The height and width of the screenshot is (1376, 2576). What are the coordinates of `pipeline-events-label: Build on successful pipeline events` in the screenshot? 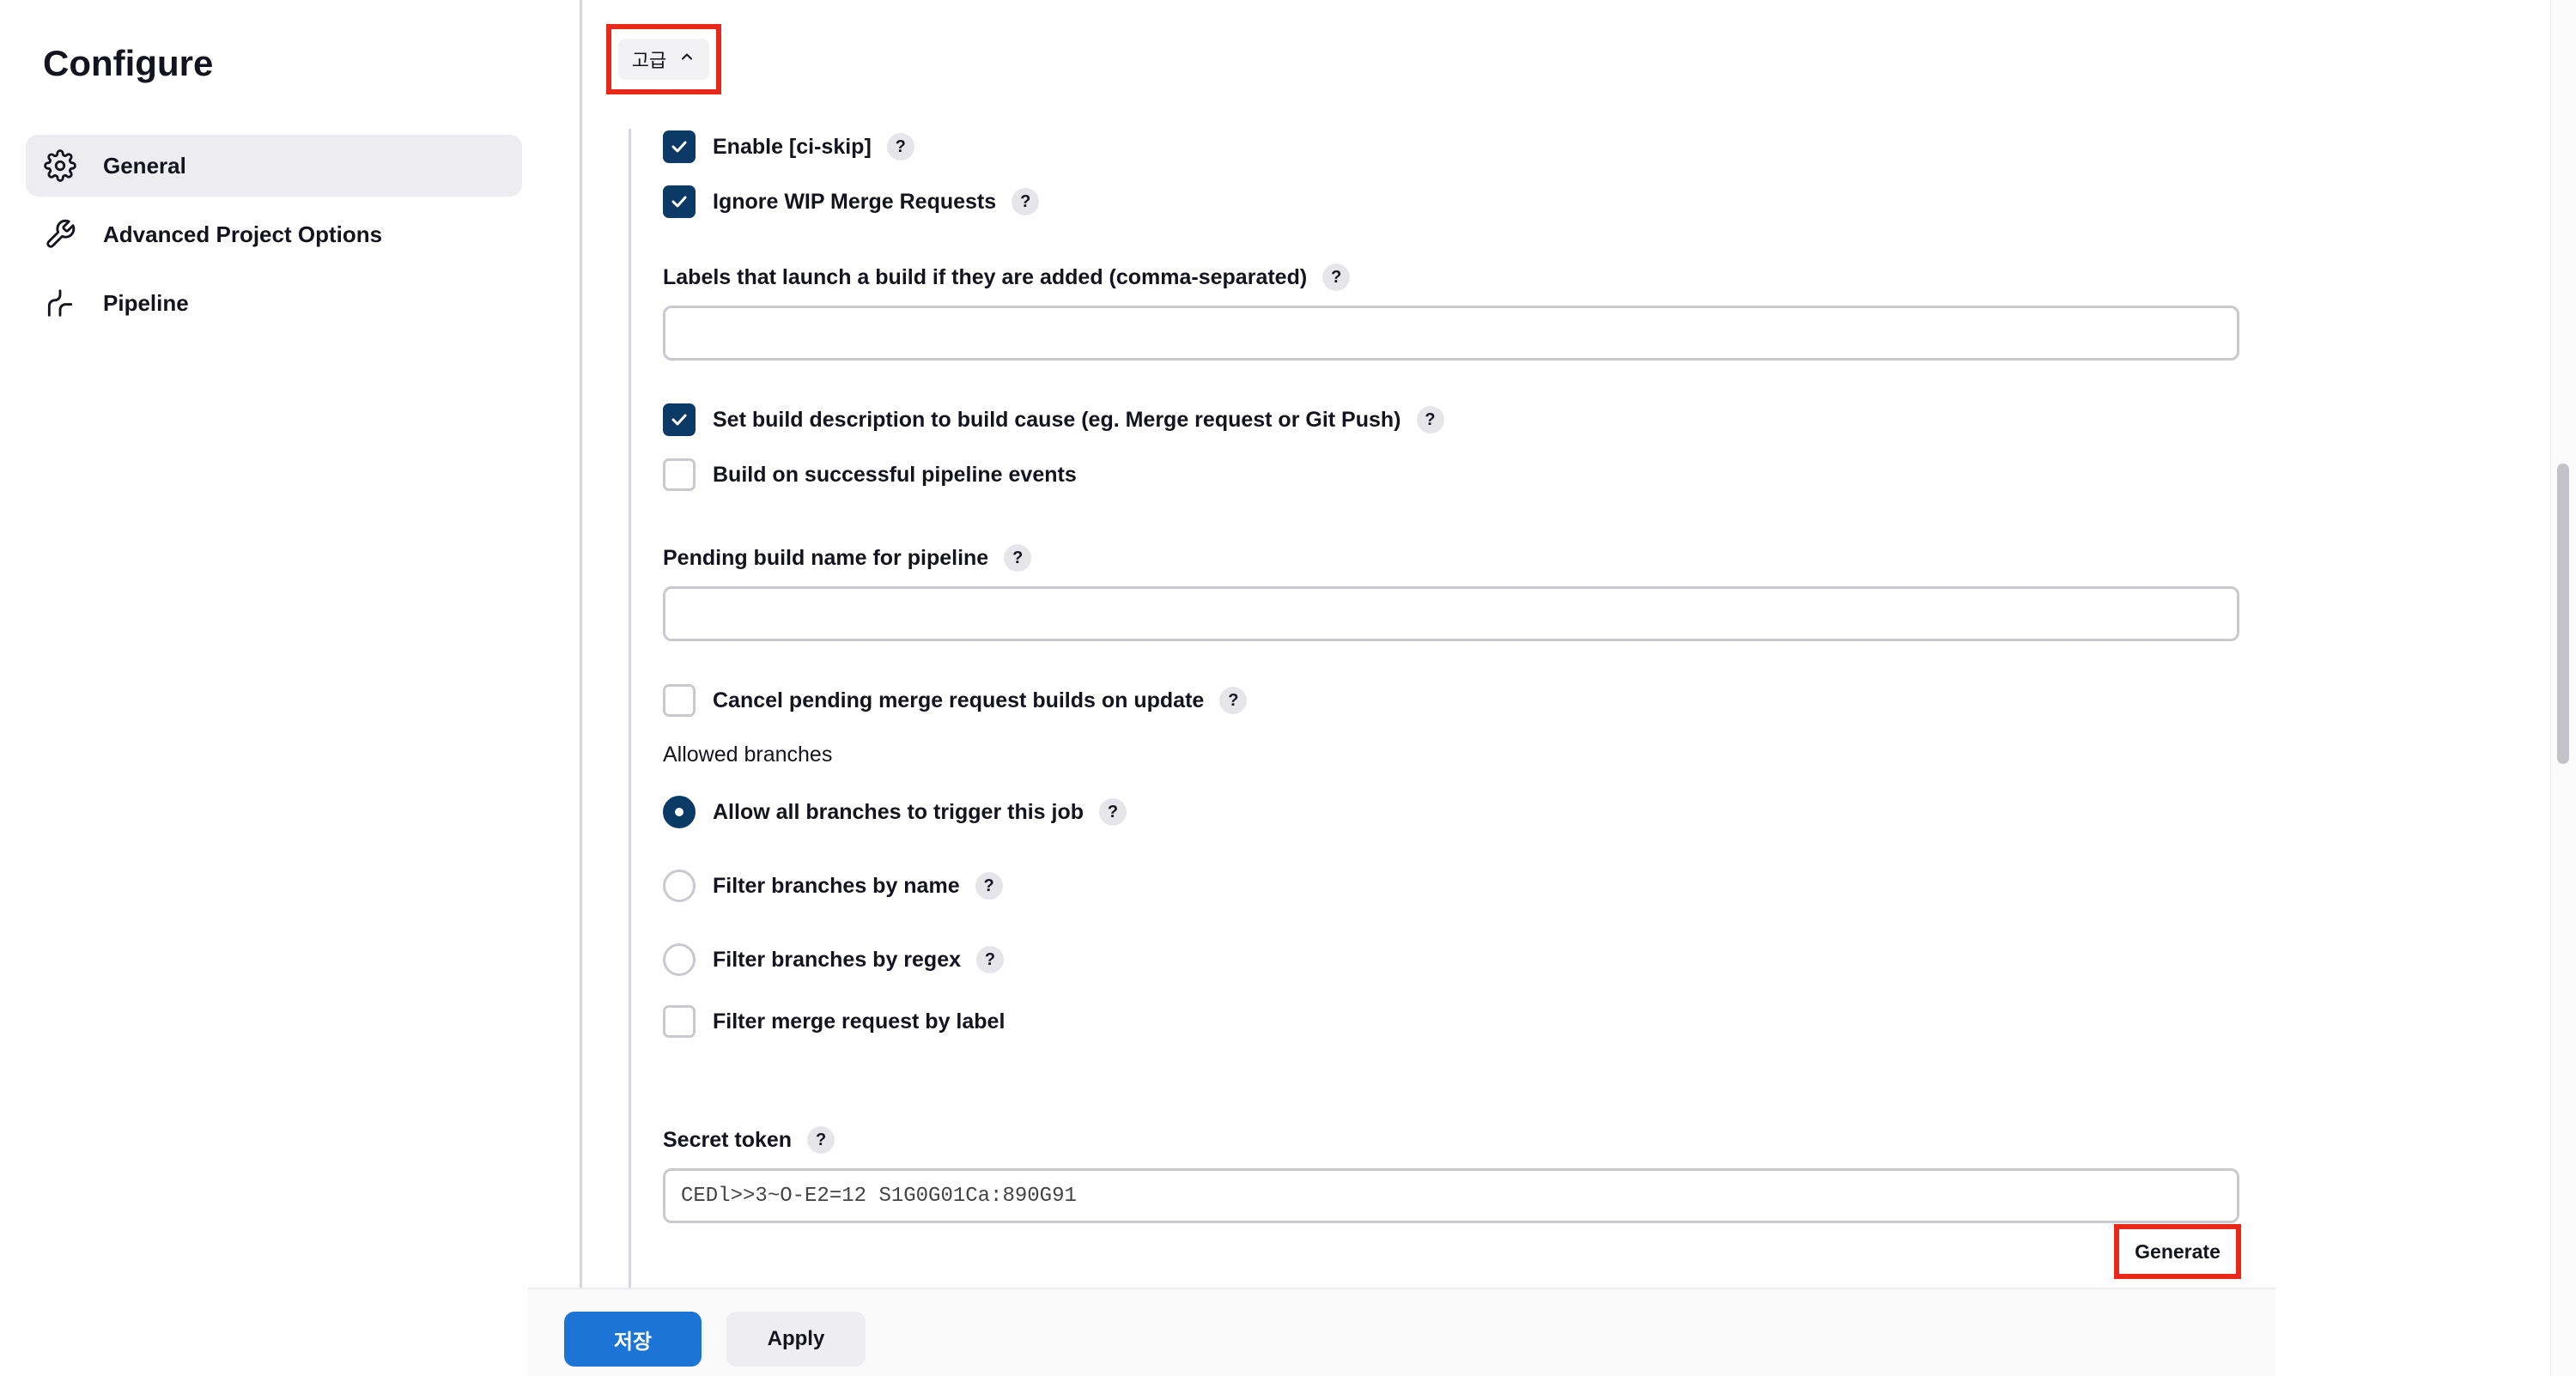 It's located at (895, 475).